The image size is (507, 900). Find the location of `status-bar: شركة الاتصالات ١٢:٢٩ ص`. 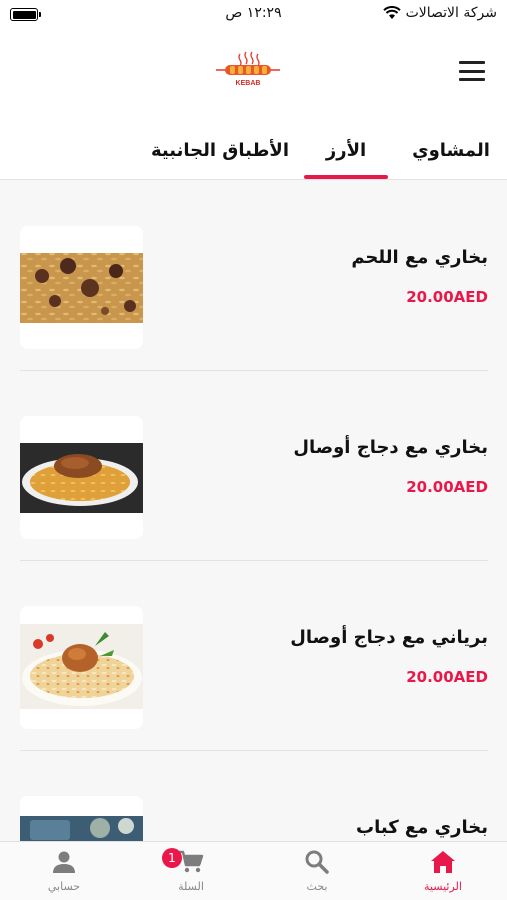

status-bar: شركة الاتصالات ١٢:٢٩ ص is located at coordinates (253, 15).